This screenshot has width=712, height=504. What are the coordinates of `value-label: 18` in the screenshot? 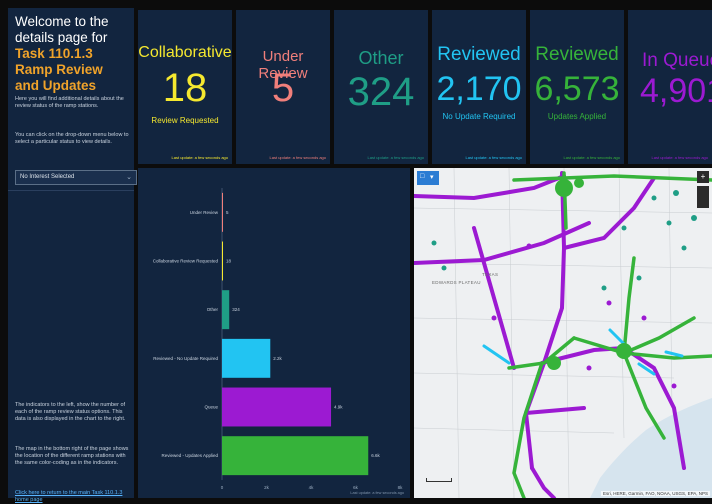 It's located at (229, 261).